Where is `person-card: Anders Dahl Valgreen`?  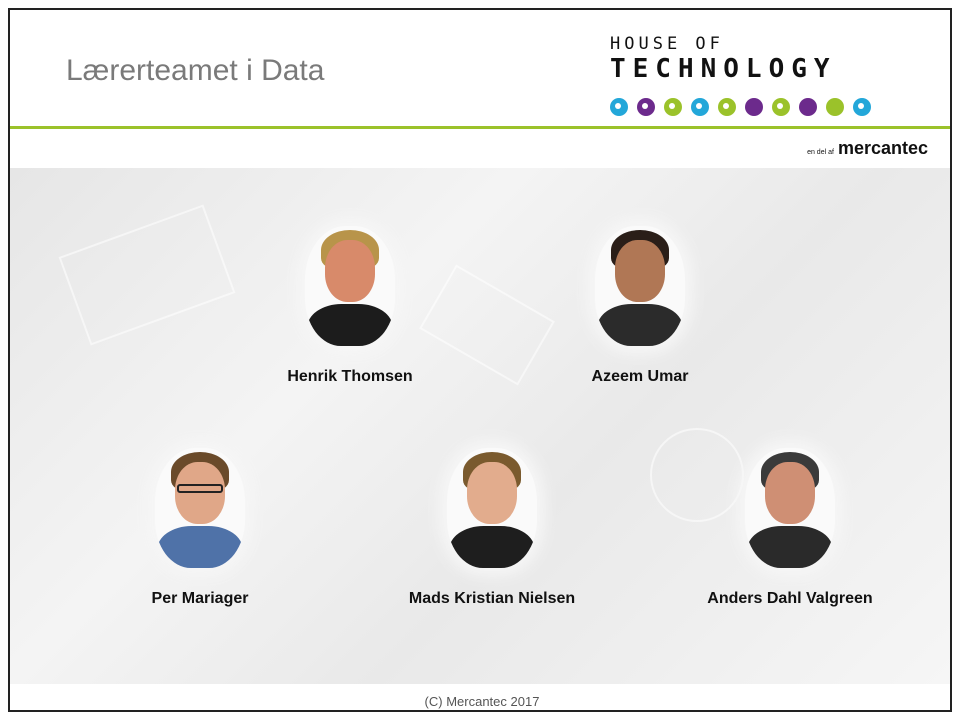 person-card: Anders Dahl Valgreen is located at coordinates (790, 528).